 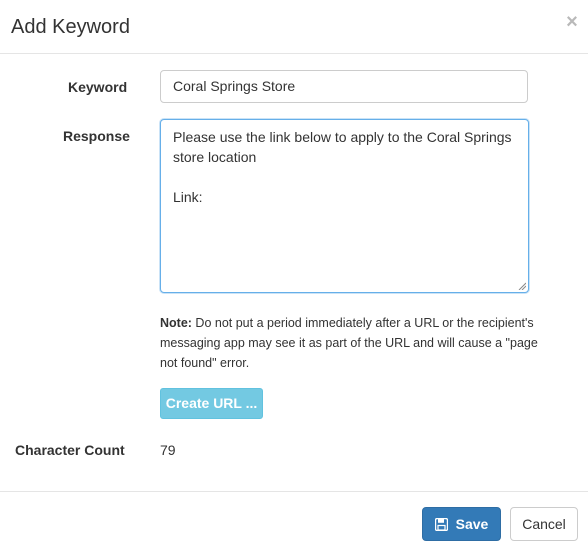 What do you see at coordinates (70, 27) in the screenshot?
I see `modal-title: Add Keyword` at bounding box center [70, 27].